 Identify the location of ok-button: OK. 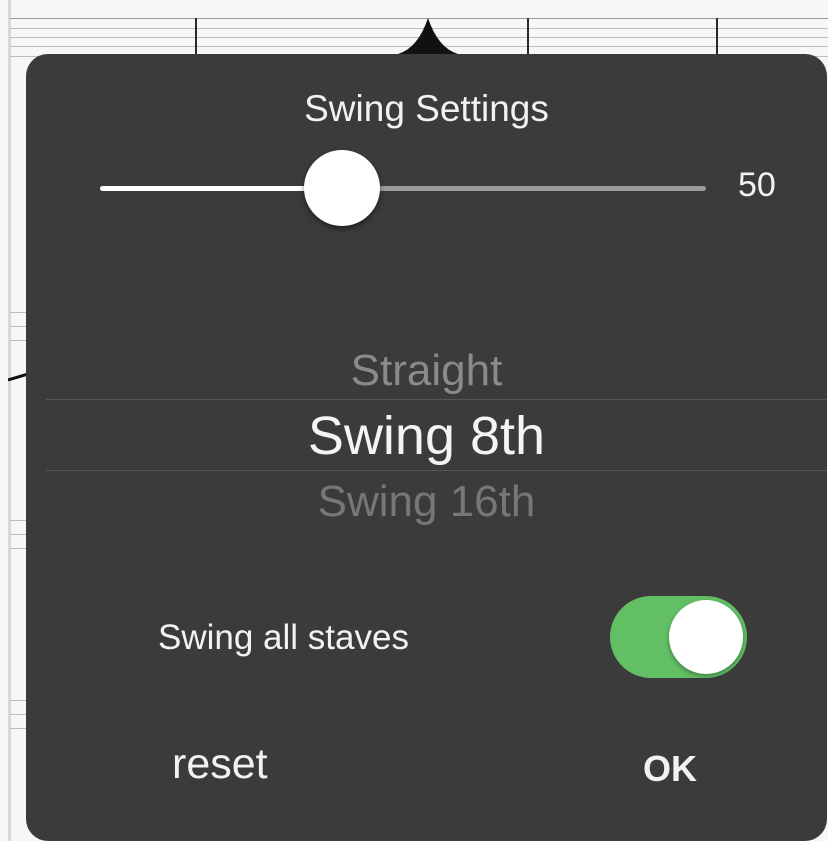
(670, 769).